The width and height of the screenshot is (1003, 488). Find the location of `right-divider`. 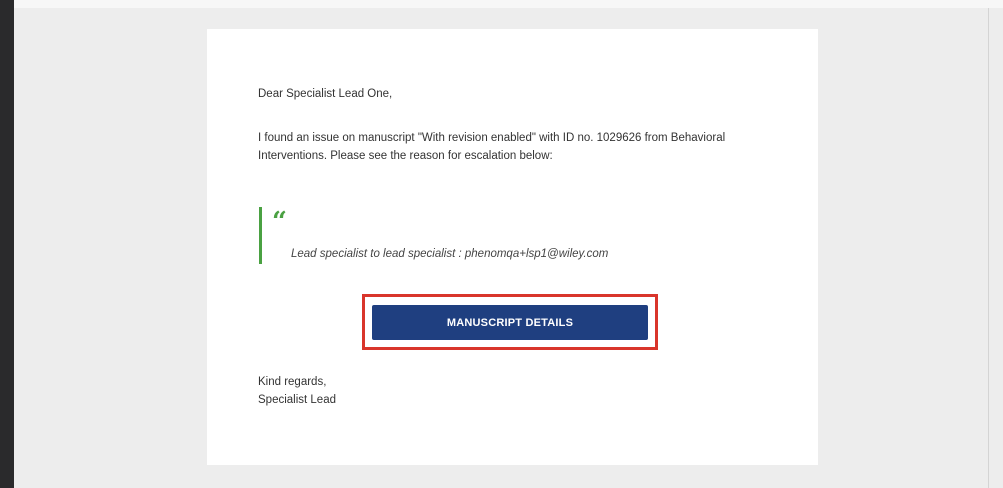

right-divider is located at coordinates (988, 248).